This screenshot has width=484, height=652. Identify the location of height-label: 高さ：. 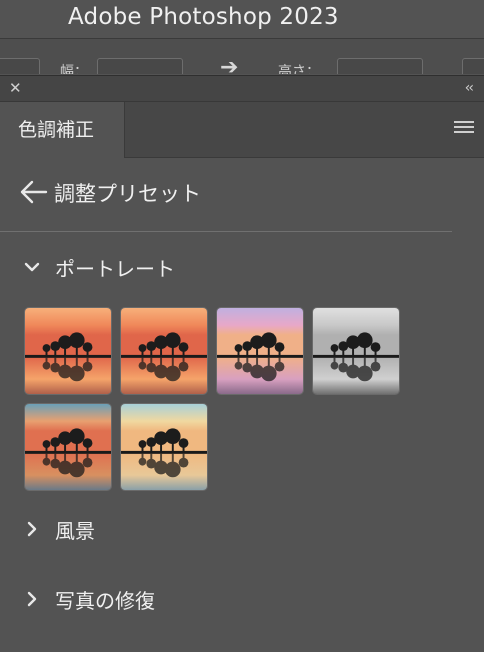
(299, 69).